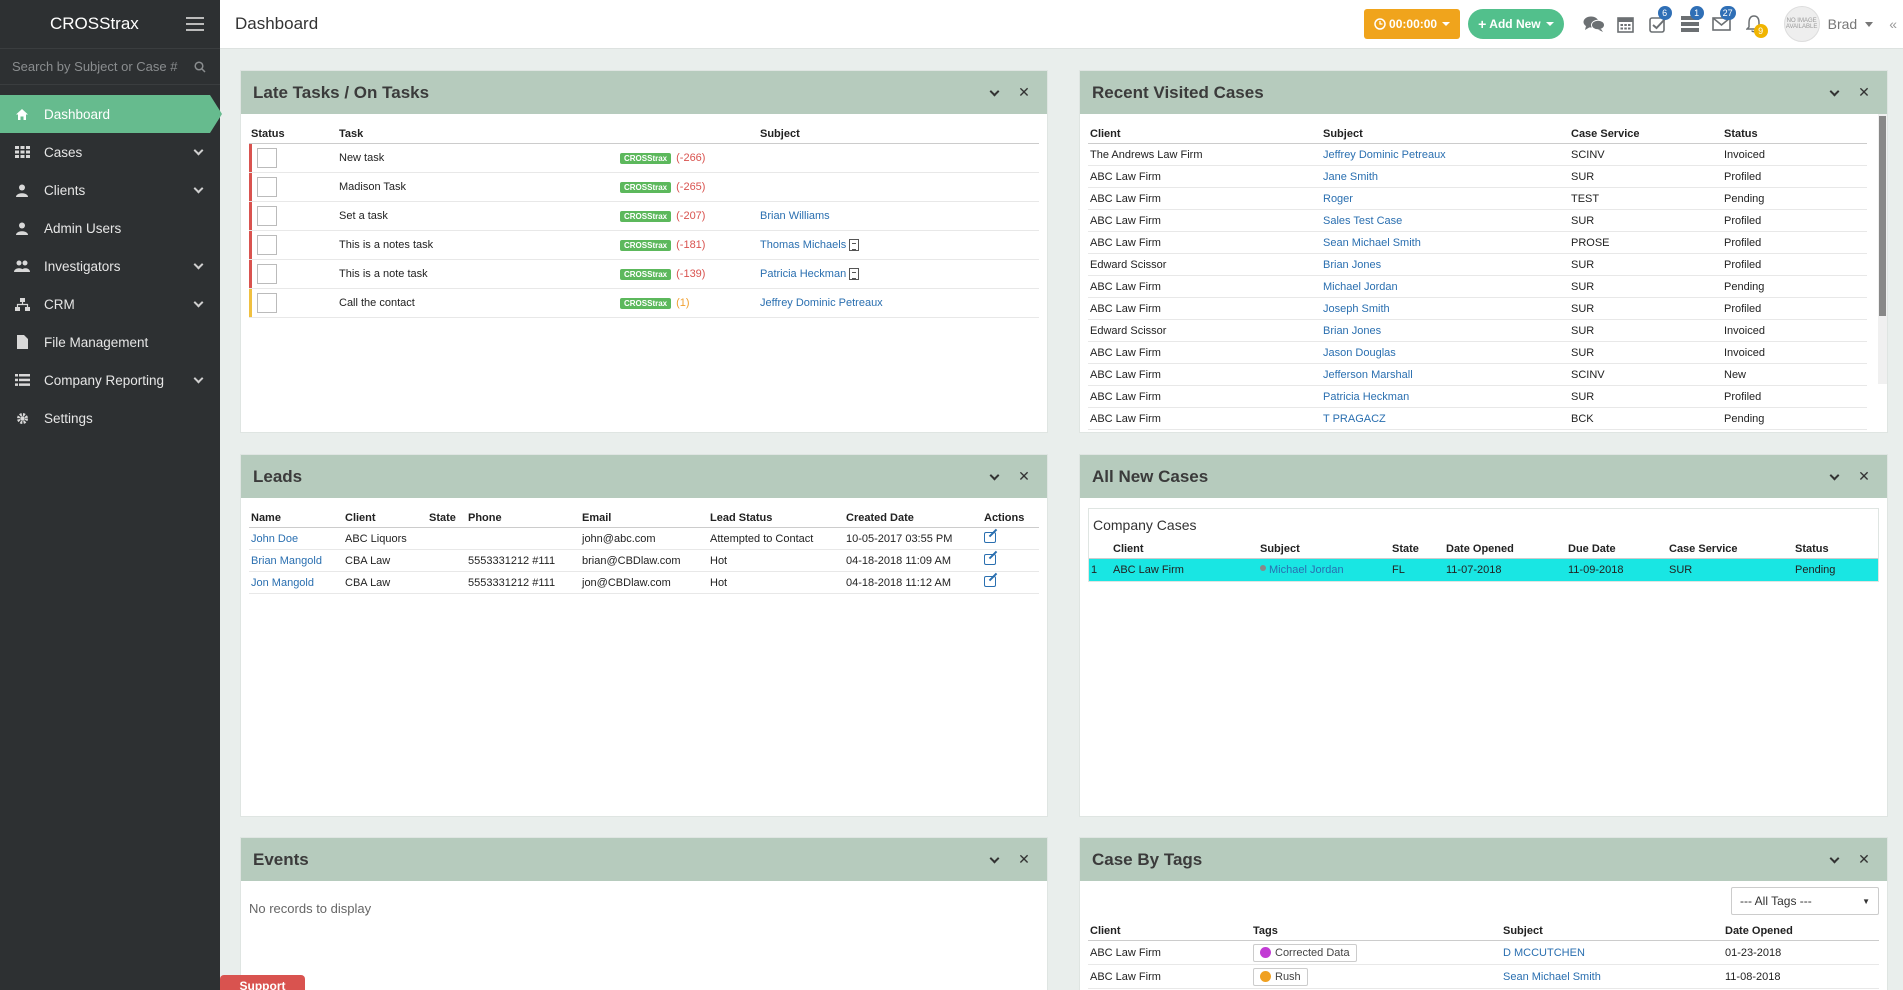 The height and width of the screenshot is (990, 1903). I want to click on sidebar-item-clients: Clients, so click(110, 190).